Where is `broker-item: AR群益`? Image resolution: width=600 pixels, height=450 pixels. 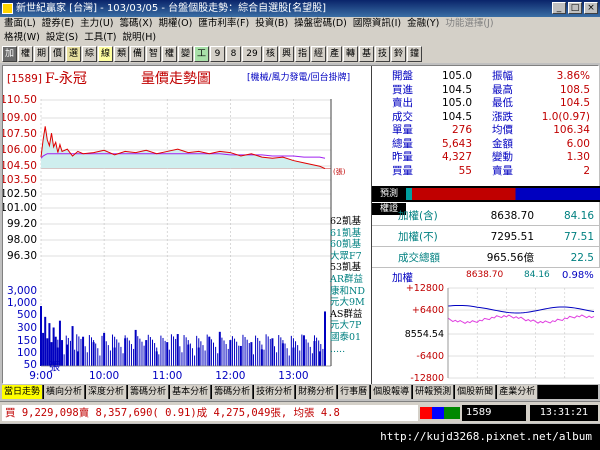 broker-item: AR群益 is located at coordinates (351, 280).